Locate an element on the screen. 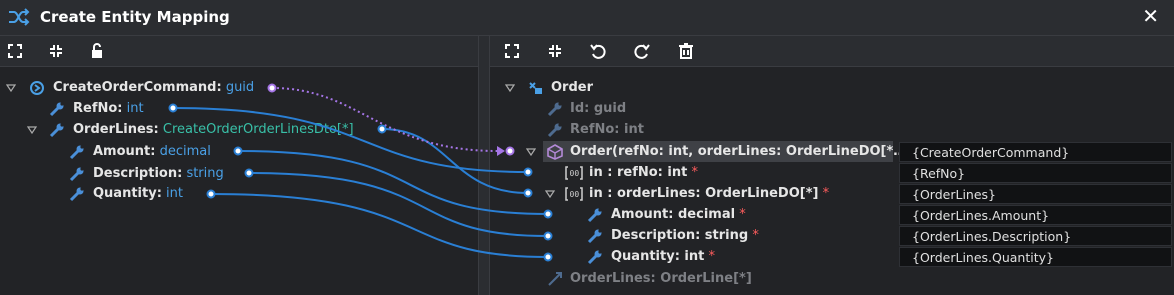  shuffle-icon is located at coordinates (19, 17).